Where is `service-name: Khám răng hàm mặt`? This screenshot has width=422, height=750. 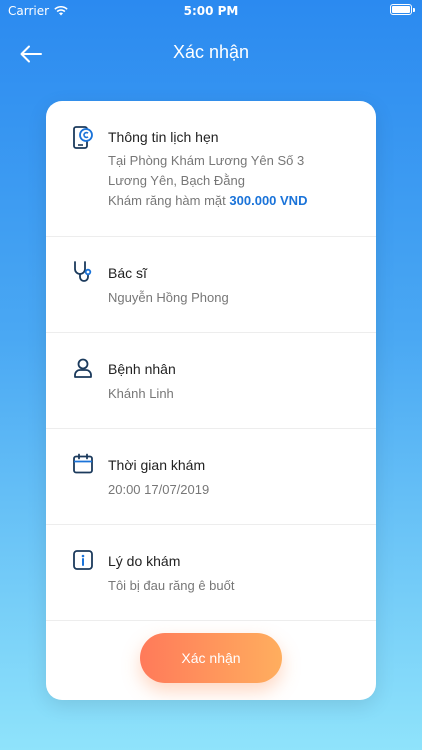
service-name: Khám răng hàm mặt is located at coordinates (167, 200).